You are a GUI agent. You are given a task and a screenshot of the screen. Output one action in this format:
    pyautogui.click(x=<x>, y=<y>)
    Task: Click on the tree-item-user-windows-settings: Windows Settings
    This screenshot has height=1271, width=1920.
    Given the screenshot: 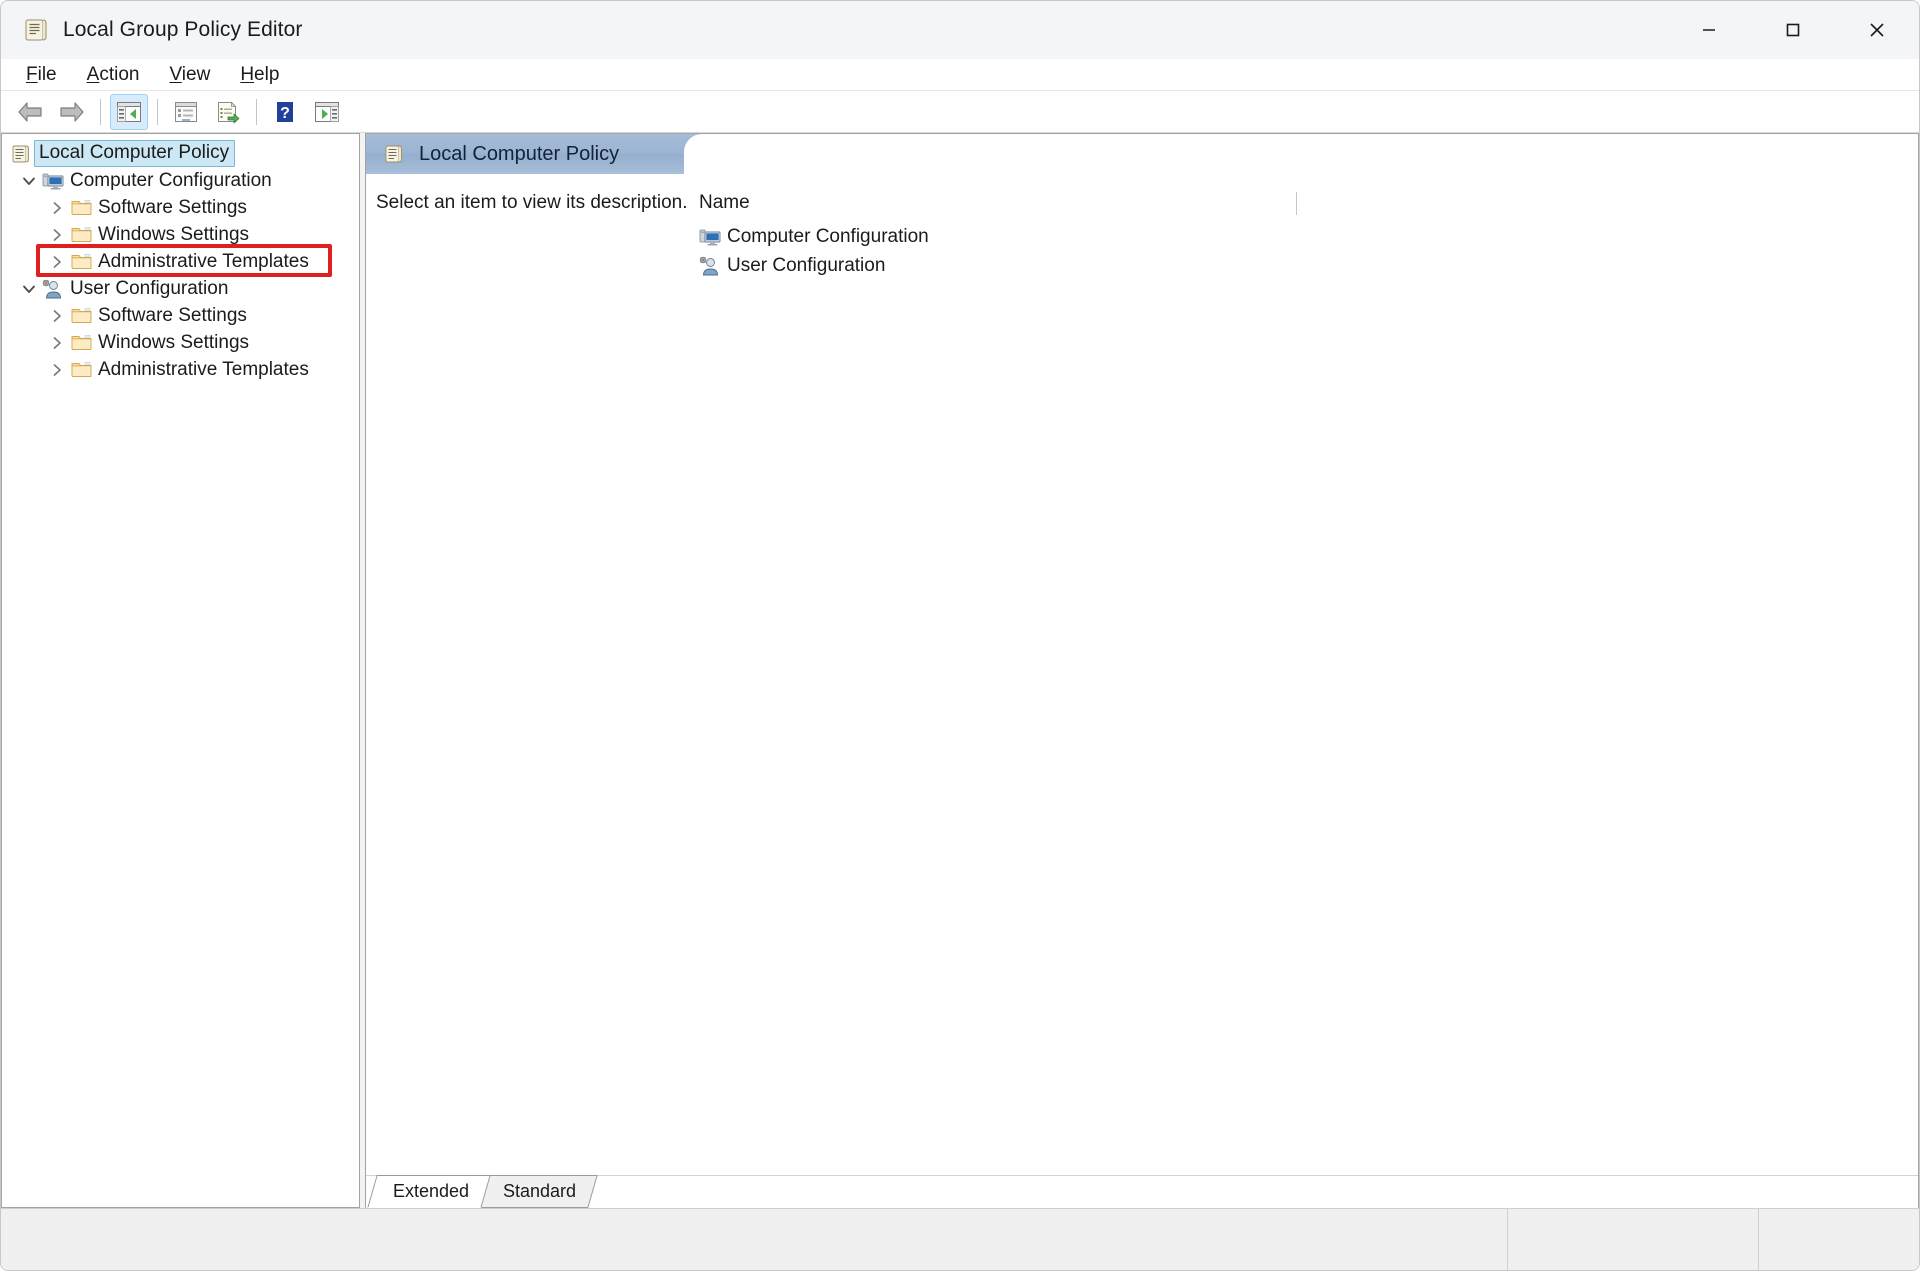 What is the action you would take?
    pyautogui.click(x=180, y=342)
    